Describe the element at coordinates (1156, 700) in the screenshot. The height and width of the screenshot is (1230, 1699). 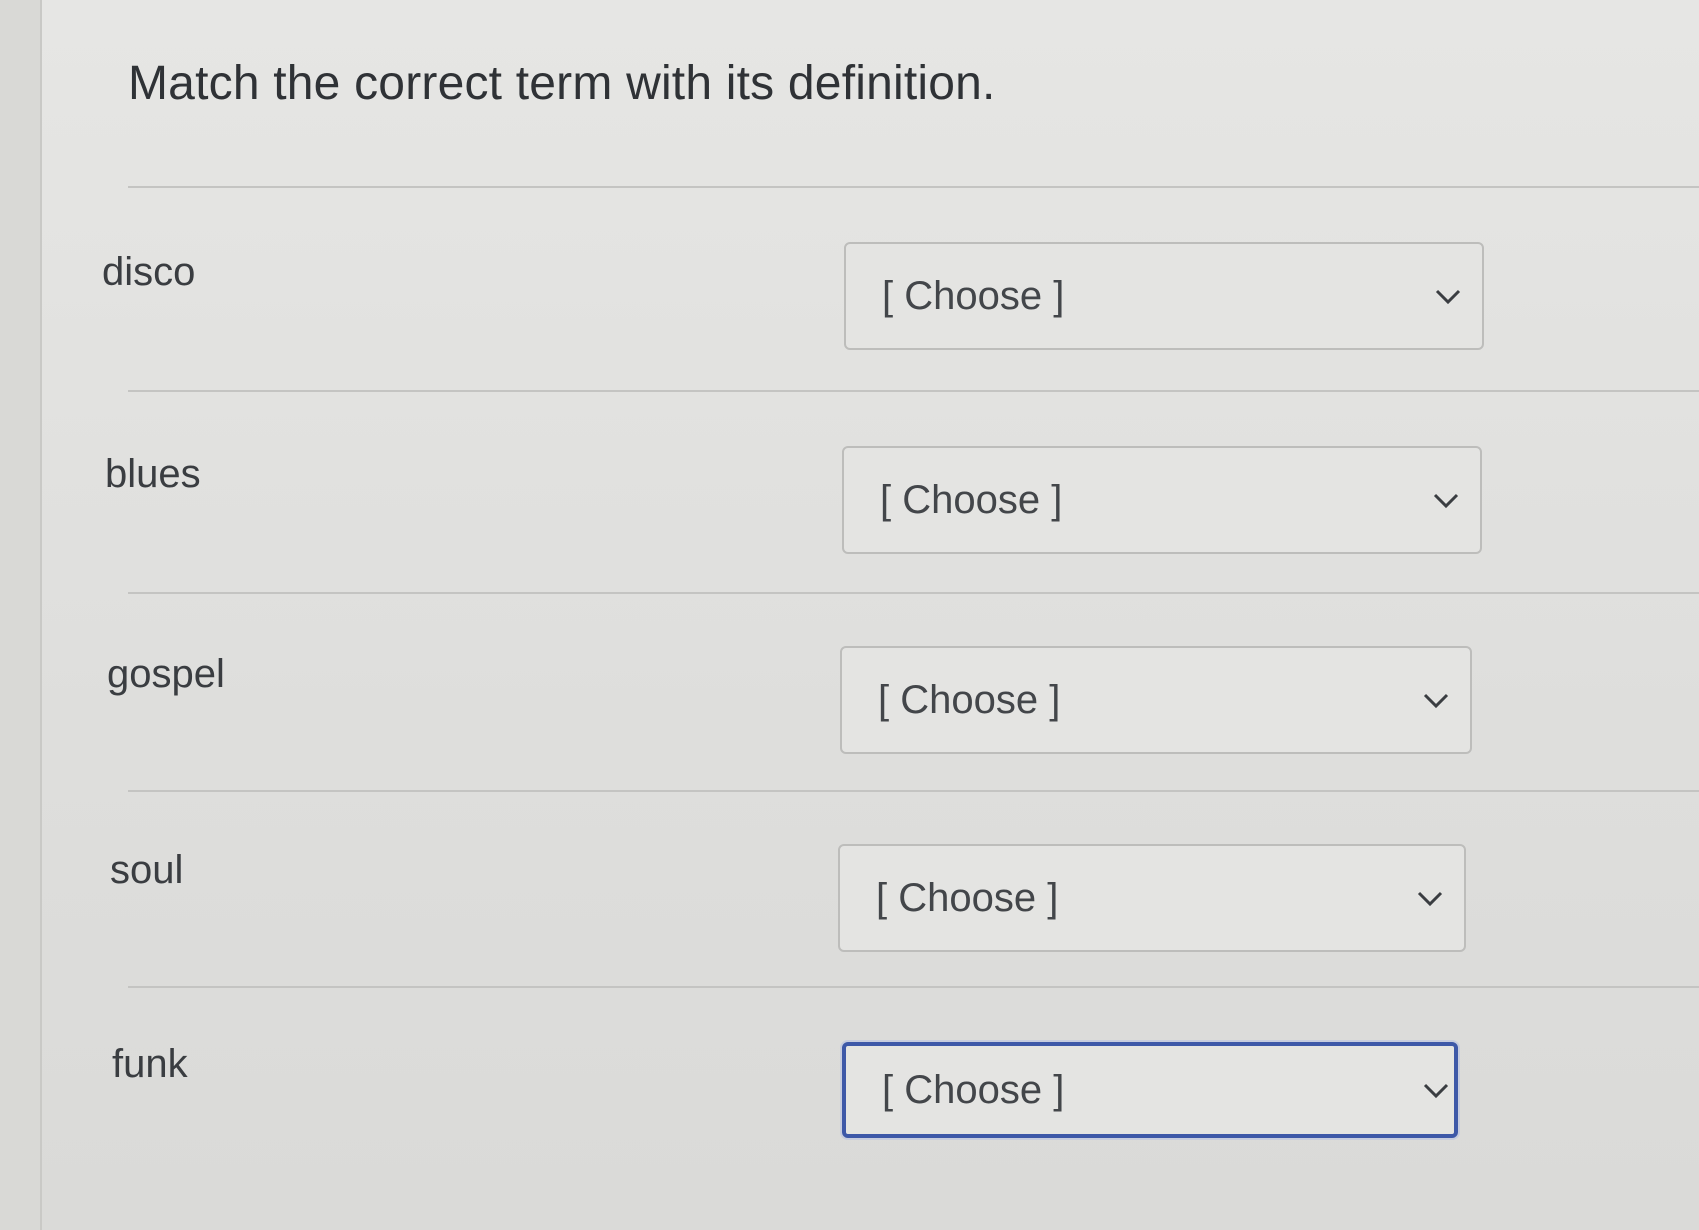
I see `definition-select-gospel: [ Choose ]` at that location.